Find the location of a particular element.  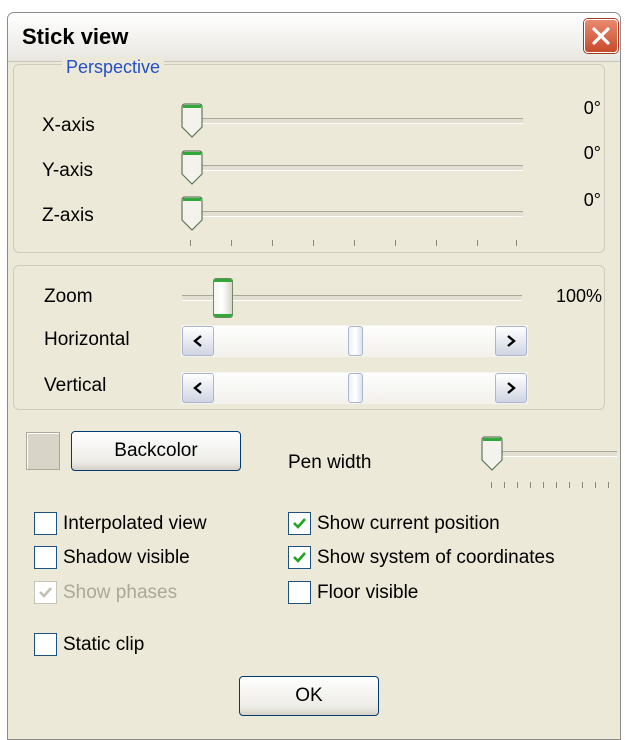

y-axis-thumb is located at coordinates (192, 168).